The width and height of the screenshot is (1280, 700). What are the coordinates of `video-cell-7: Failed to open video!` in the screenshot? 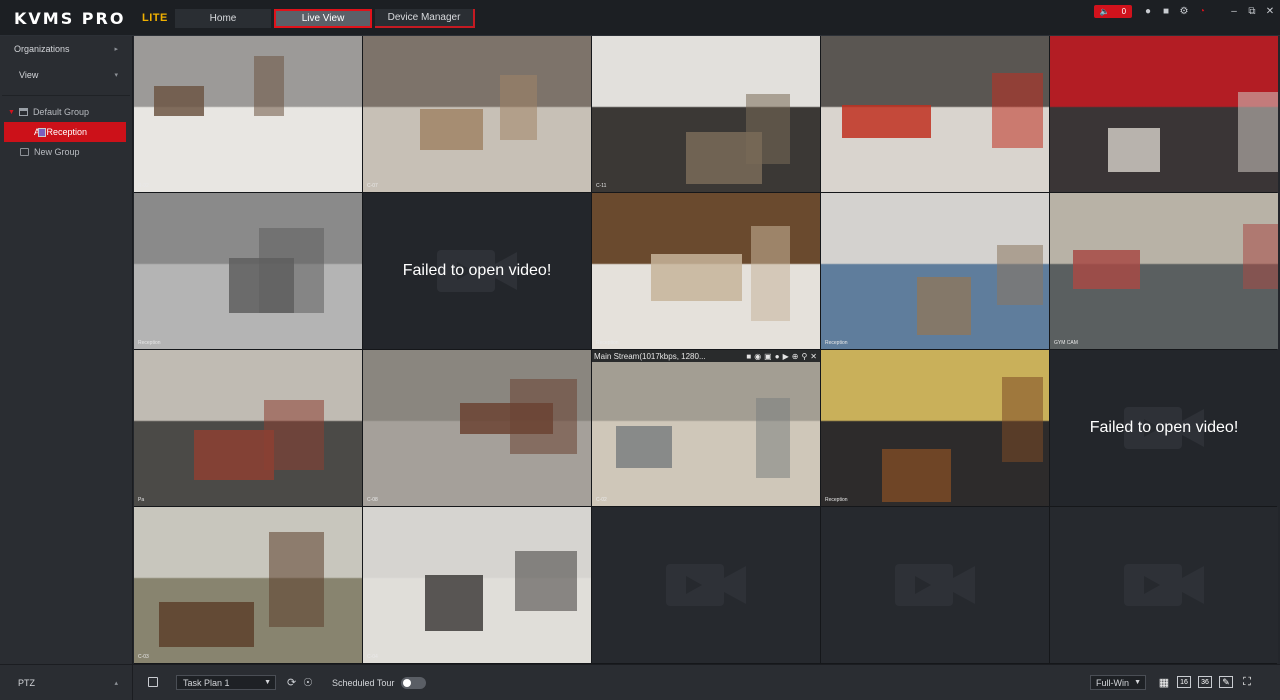 It's located at (477, 271).